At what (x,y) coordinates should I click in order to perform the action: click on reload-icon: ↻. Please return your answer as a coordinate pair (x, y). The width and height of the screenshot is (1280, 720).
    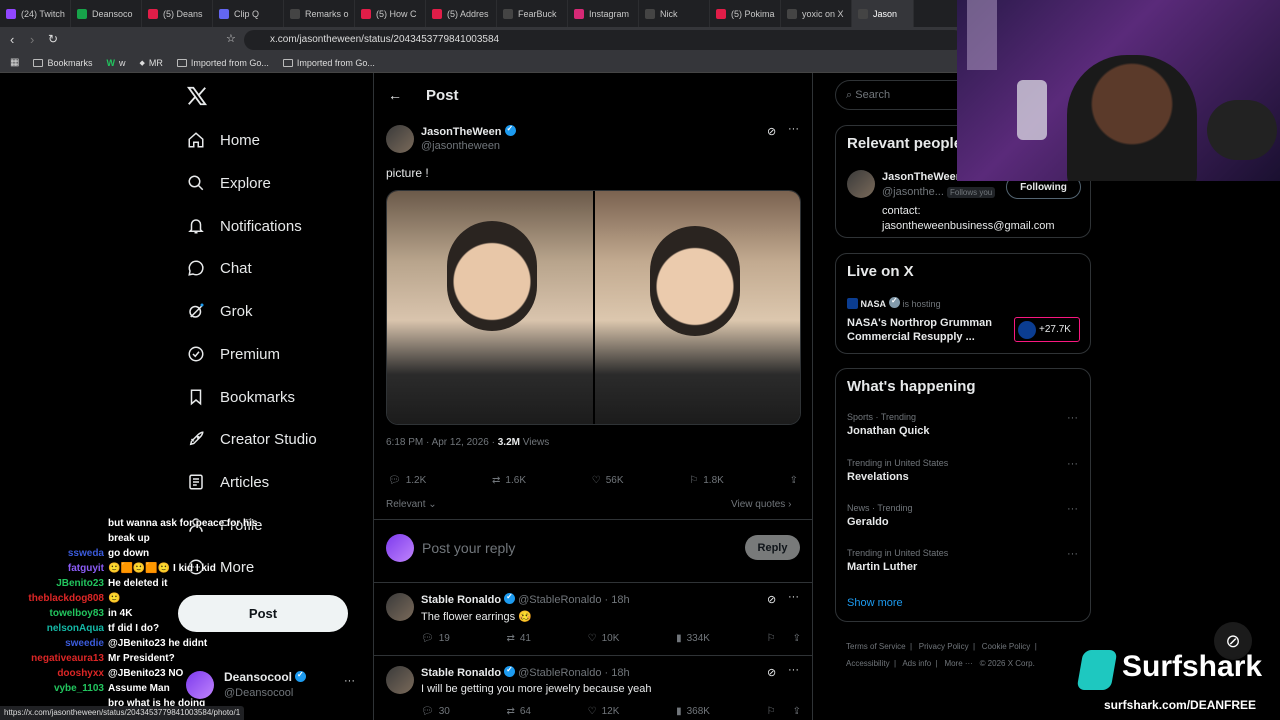
    Looking at the image, I should click on (53, 39).